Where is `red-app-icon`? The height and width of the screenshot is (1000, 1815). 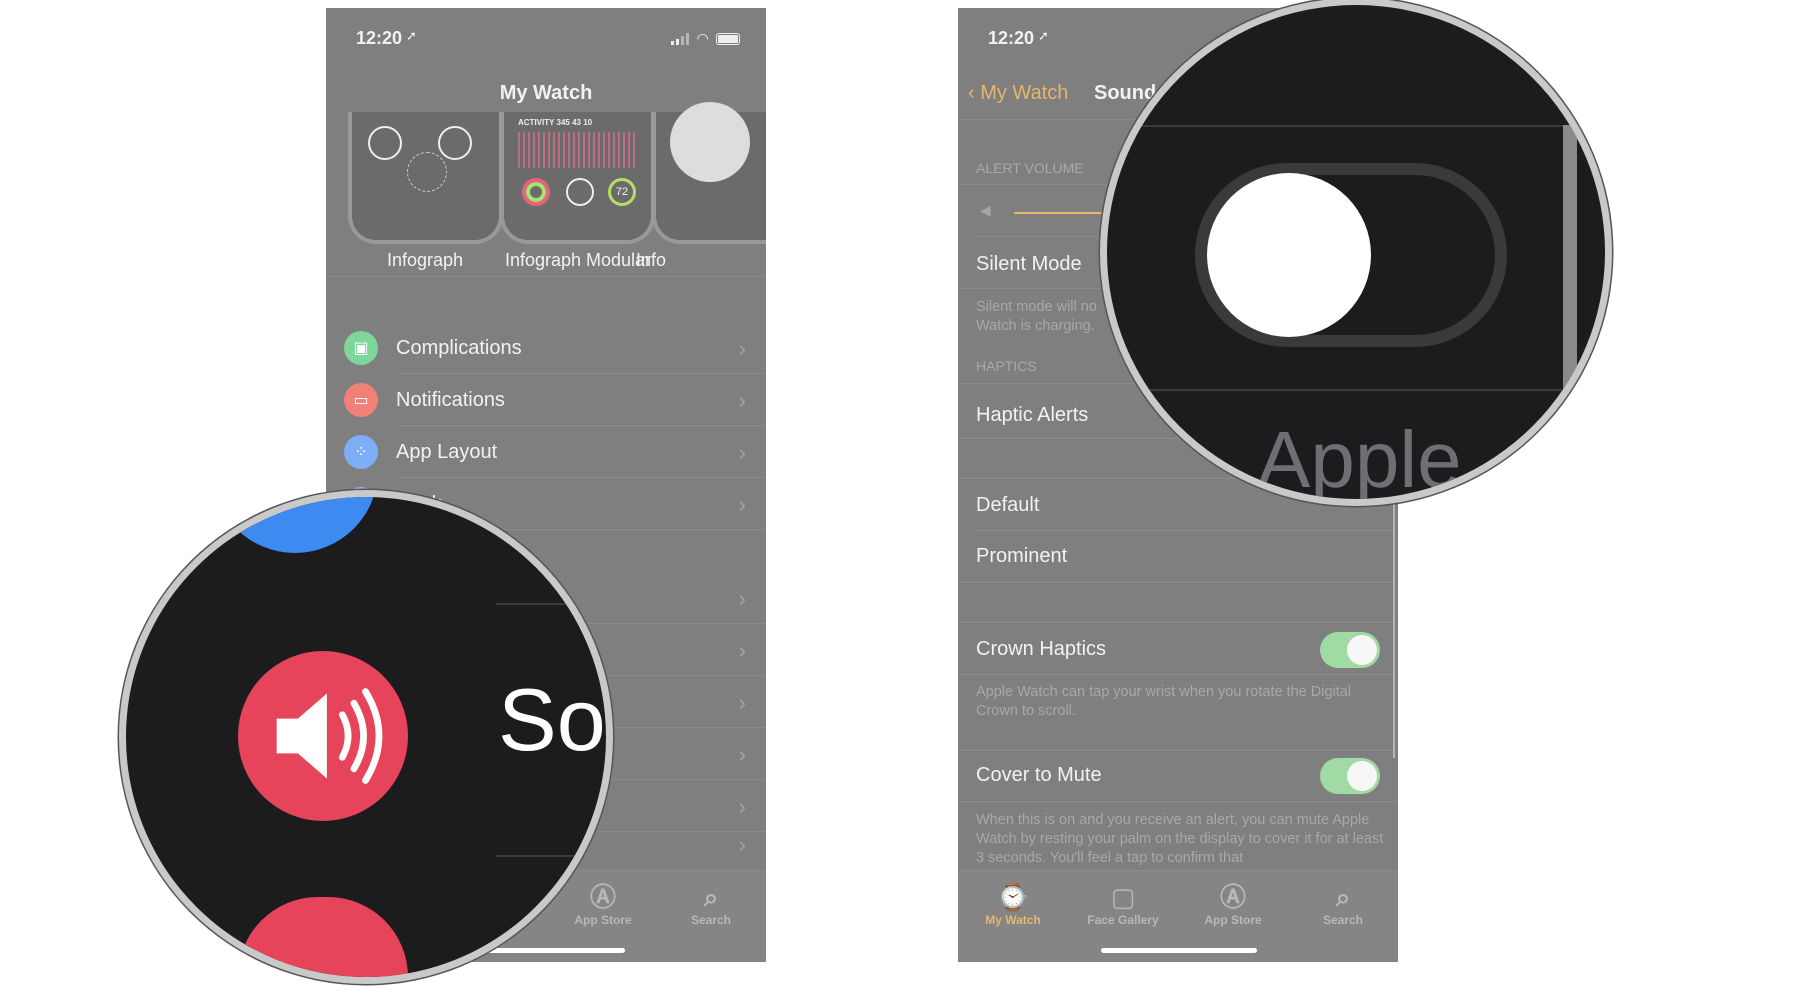 red-app-icon is located at coordinates (323, 937).